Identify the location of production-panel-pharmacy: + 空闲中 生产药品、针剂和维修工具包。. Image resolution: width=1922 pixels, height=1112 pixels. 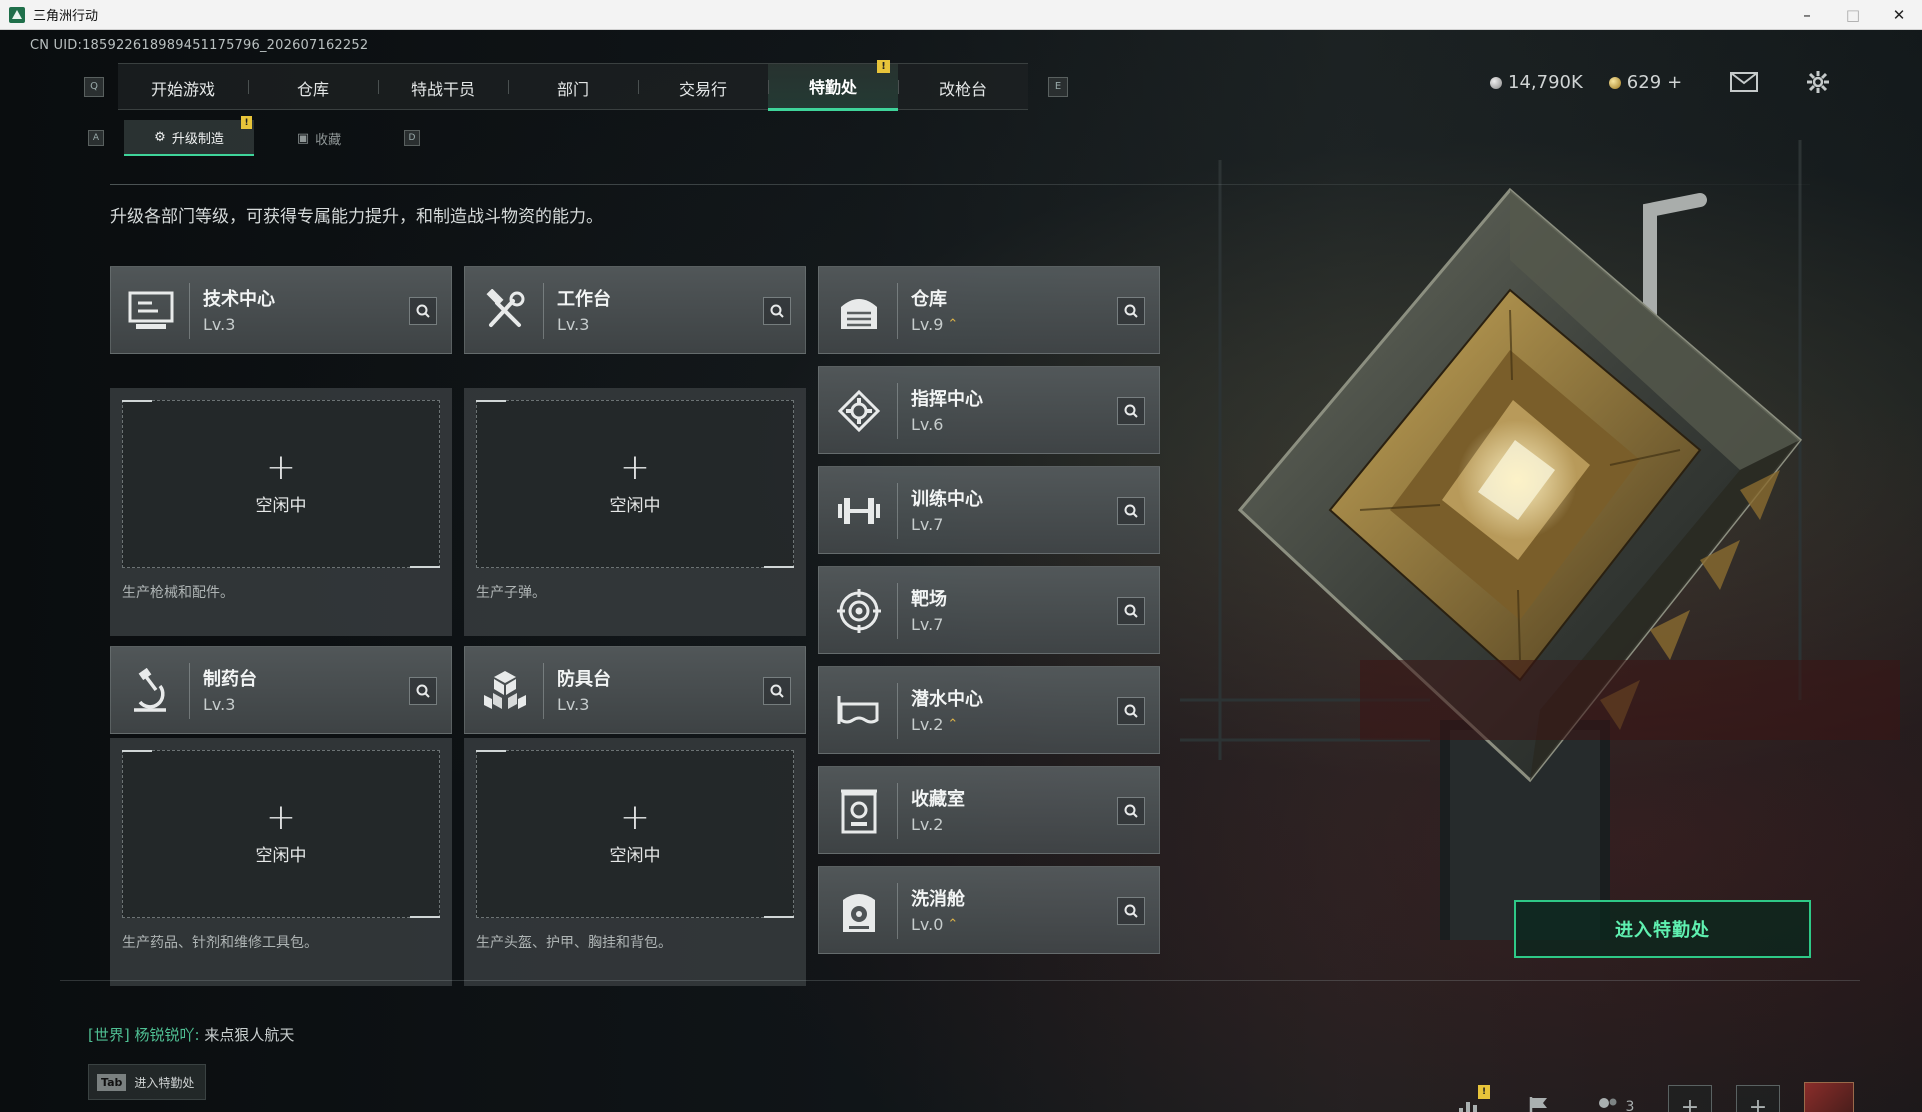
(281, 862).